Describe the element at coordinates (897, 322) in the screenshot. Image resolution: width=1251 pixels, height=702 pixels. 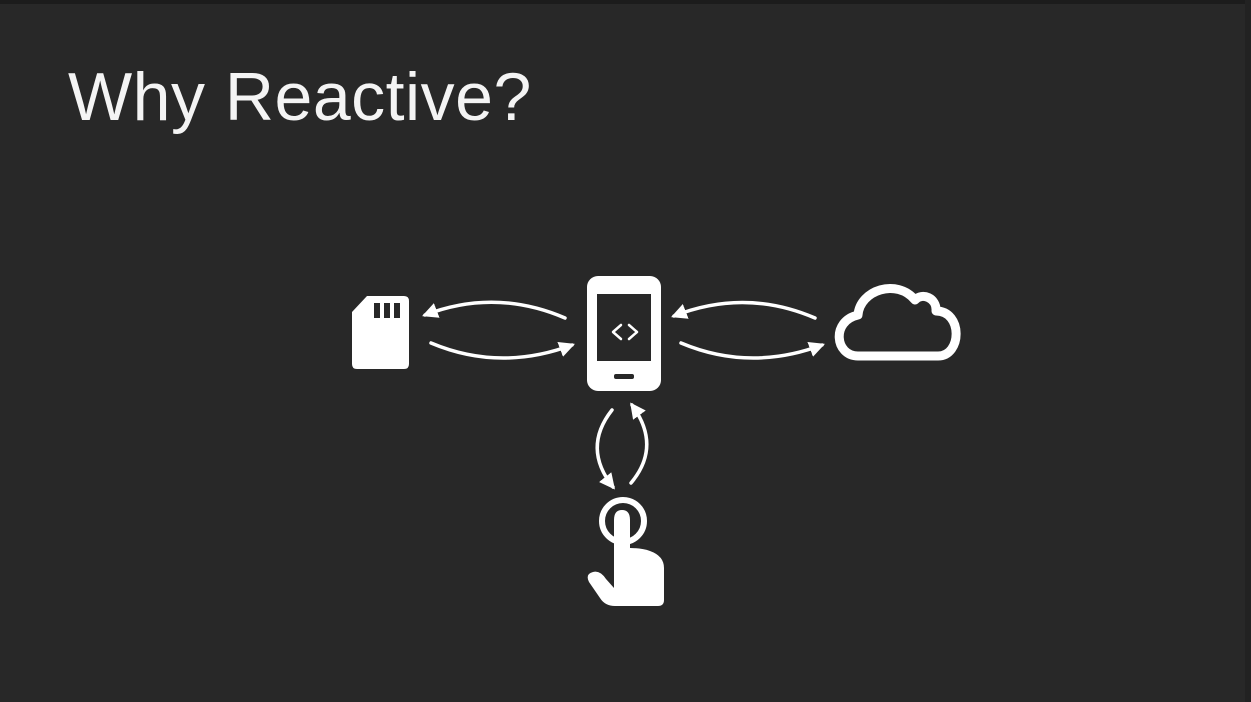
I see `cloud-icon` at that location.